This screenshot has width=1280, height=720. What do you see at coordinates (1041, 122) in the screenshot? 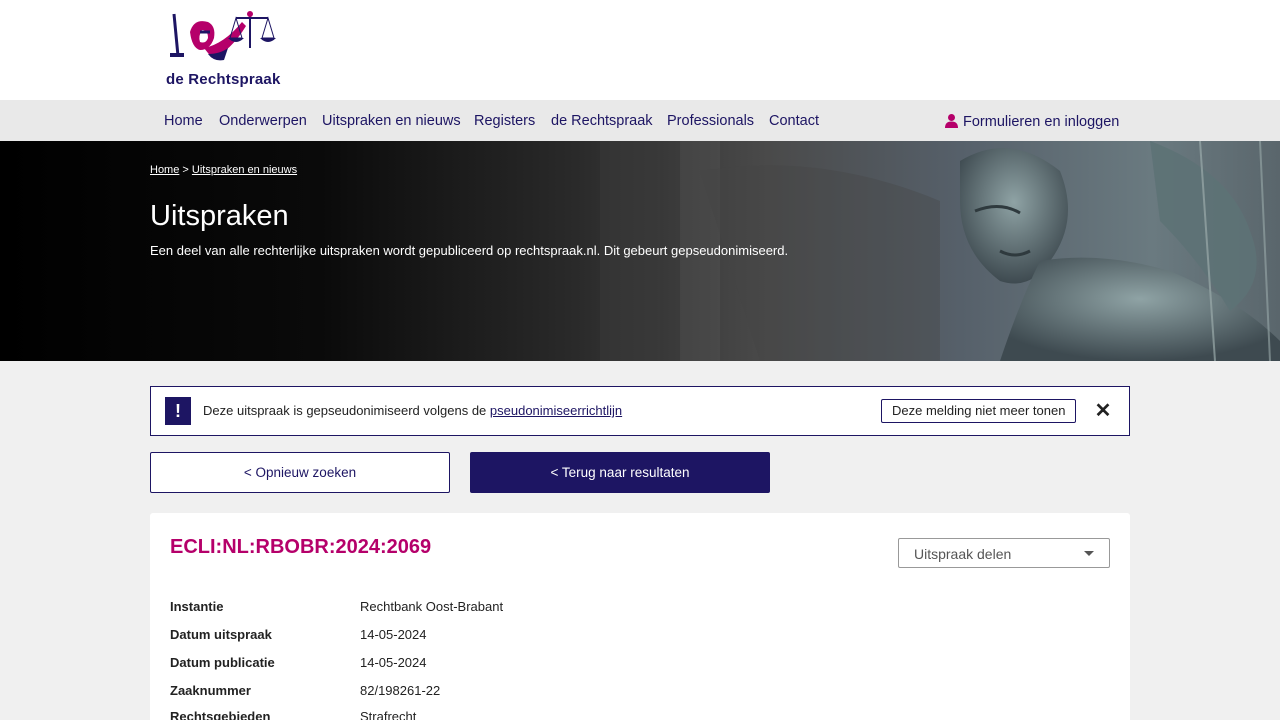
I see `login-label: Formulieren en inloggen` at bounding box center [1041, 122].